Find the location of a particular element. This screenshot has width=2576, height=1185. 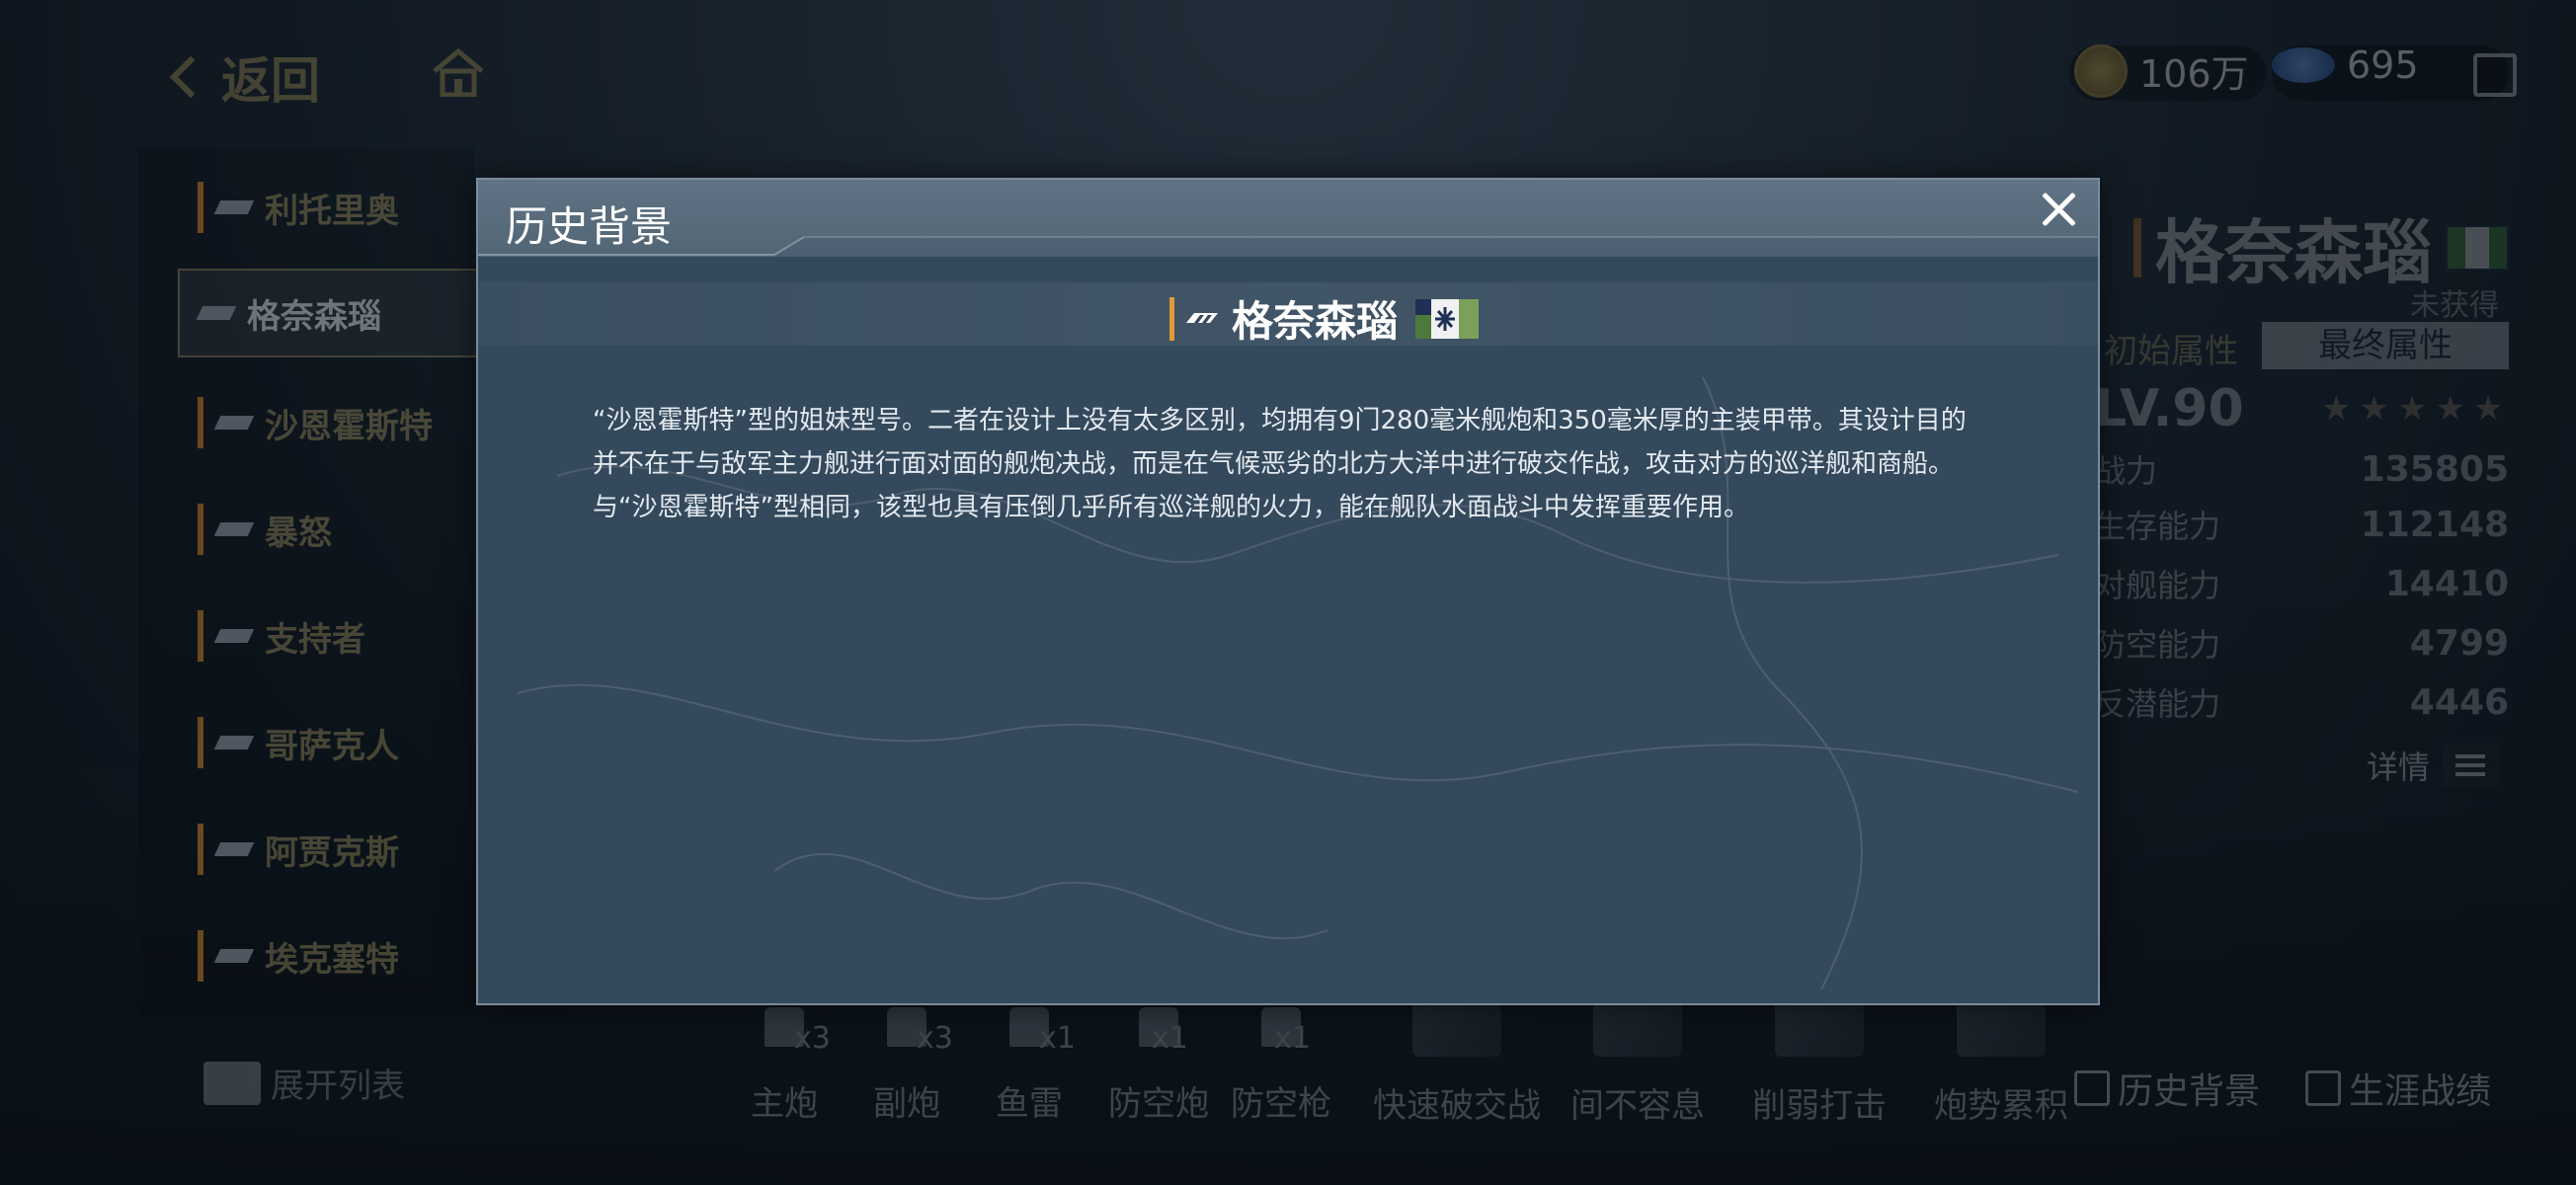

ship-class-icon is located at coordinates (1202, 318).